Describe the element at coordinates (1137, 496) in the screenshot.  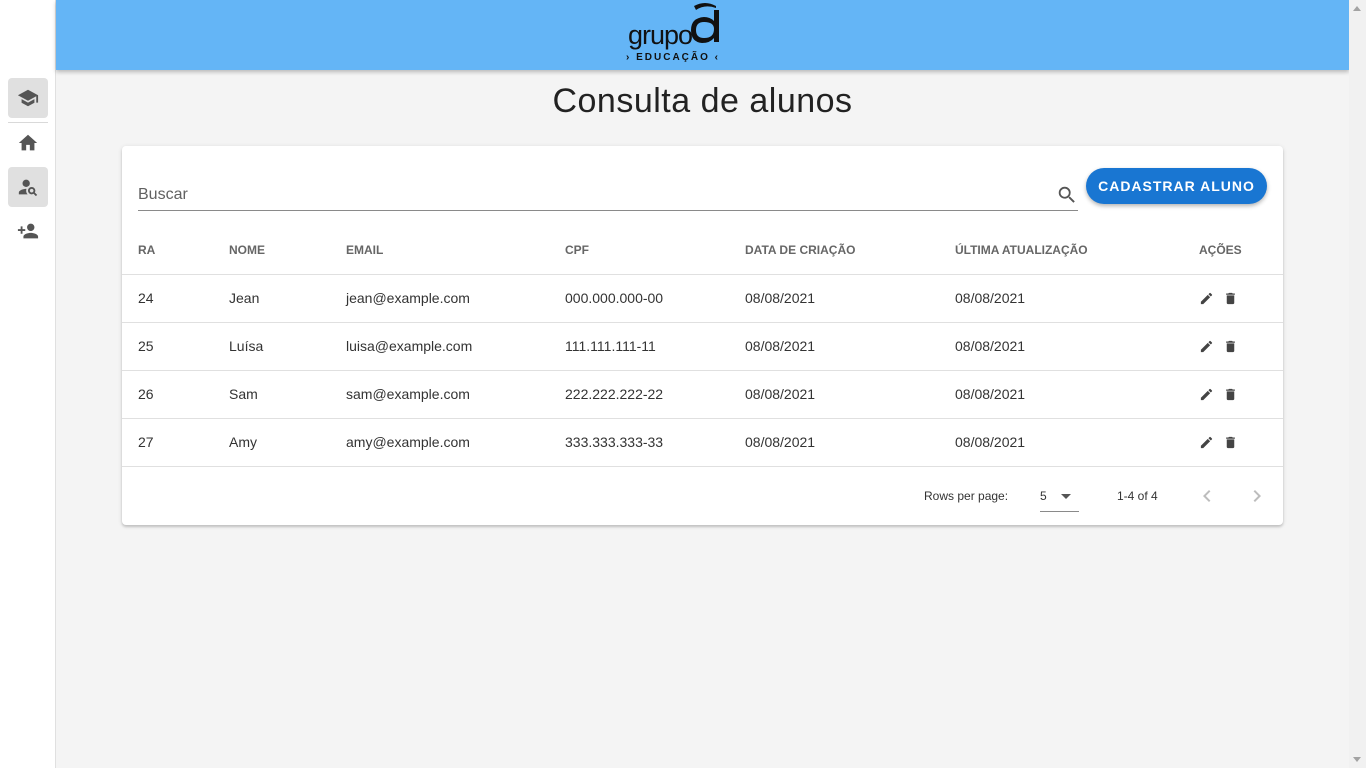
I see `pagination-range: 1-4 of 4` at that location.